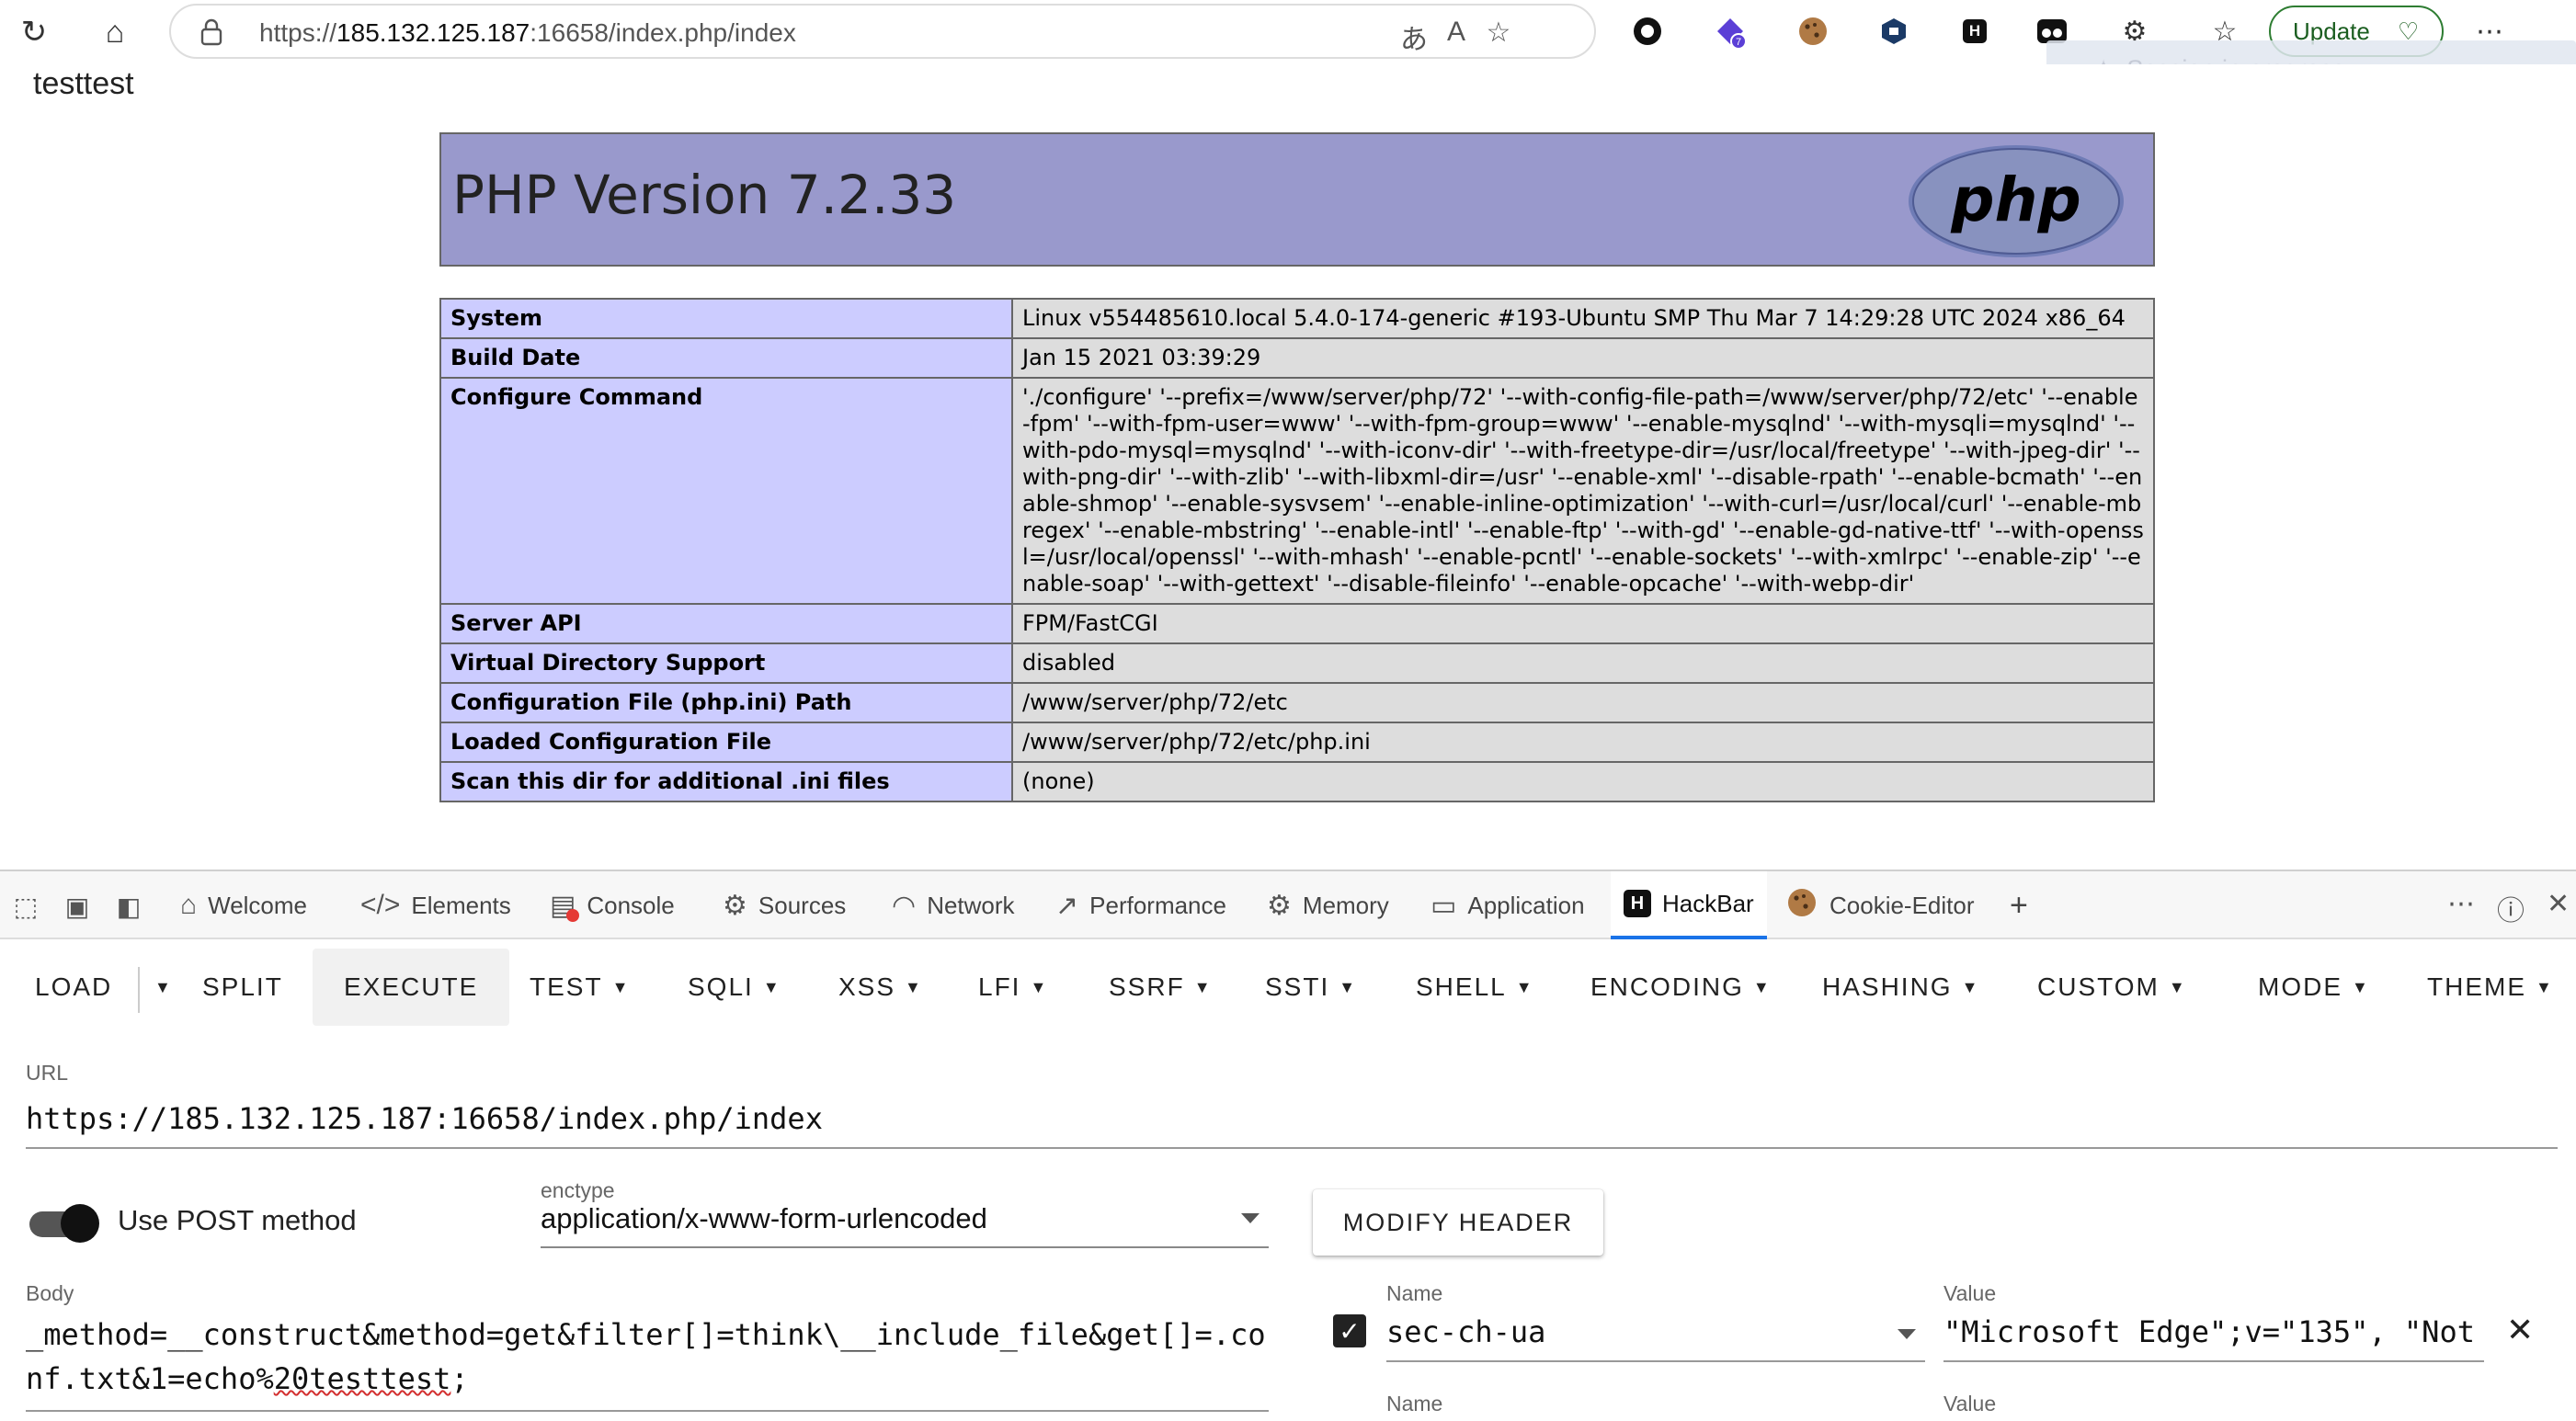 This screenshot has width=2576, height=1421. Describe the element at coordinates (1349, 1331) in the screenshot. I see `header-enabled-checkbox: ✓` at that location.